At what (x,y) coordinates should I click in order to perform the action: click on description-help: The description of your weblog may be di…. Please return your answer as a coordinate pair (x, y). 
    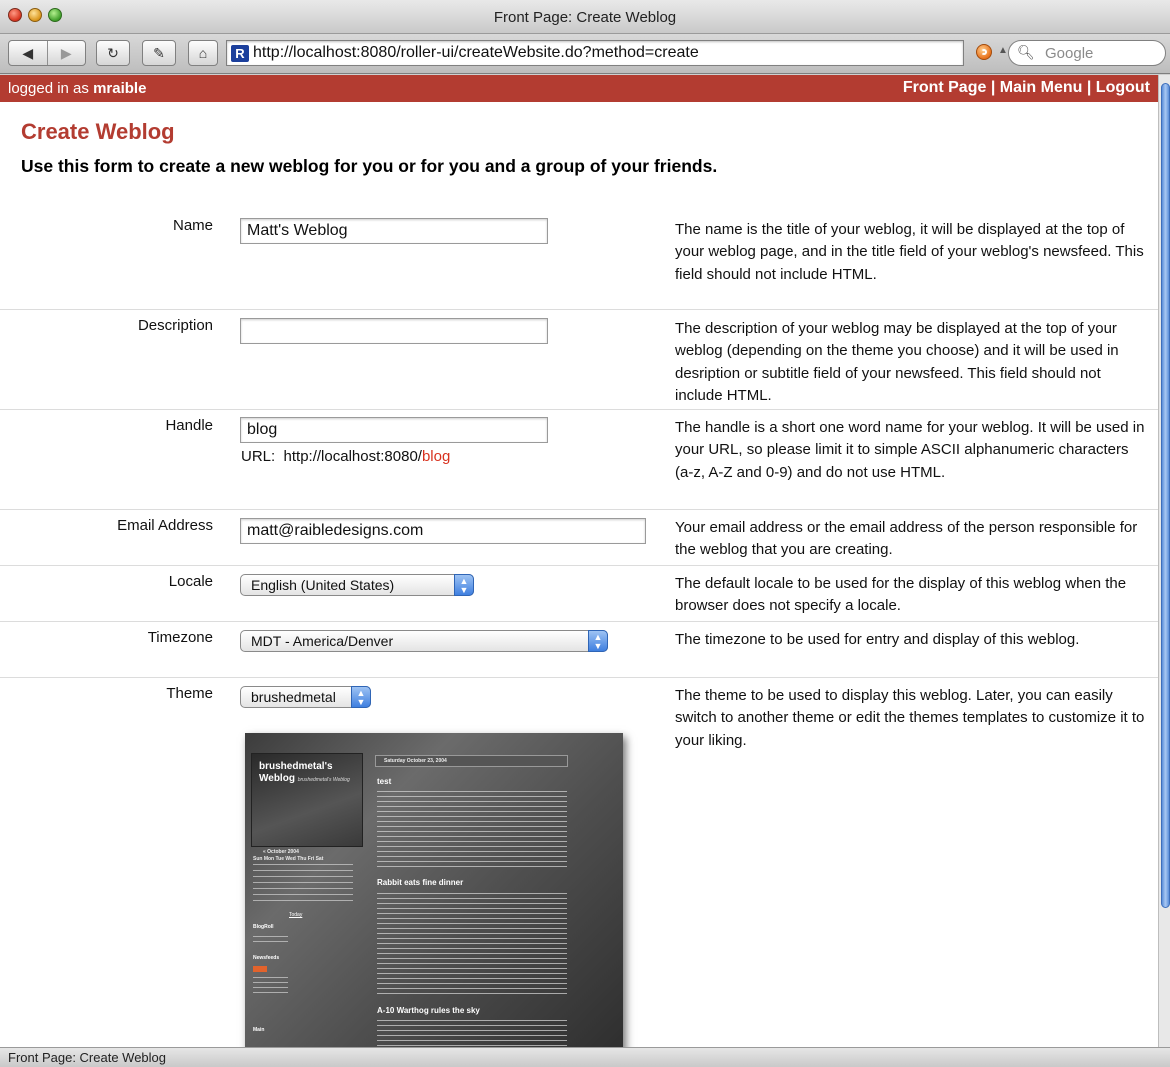
    Looking at the image, I should click on (897, 362).